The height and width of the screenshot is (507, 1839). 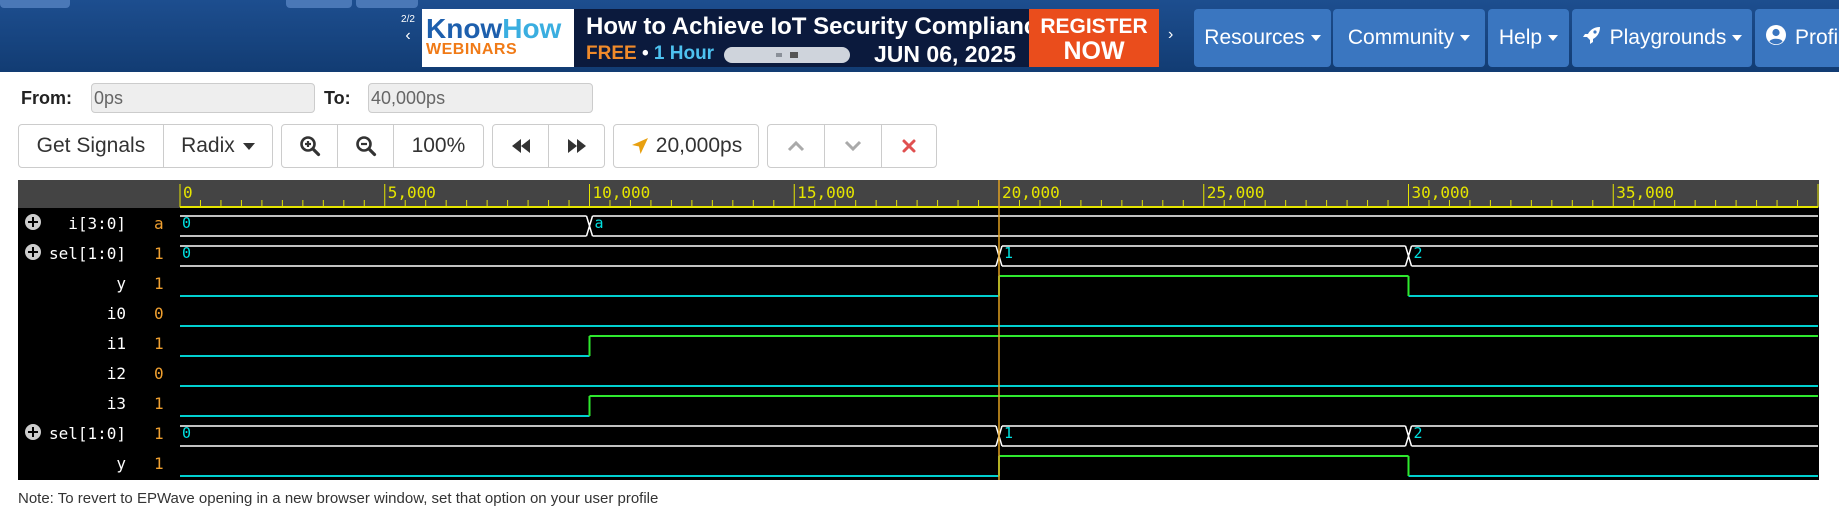 I want to click on cursor-group: 20,000ps, so click(x=686, y=146).